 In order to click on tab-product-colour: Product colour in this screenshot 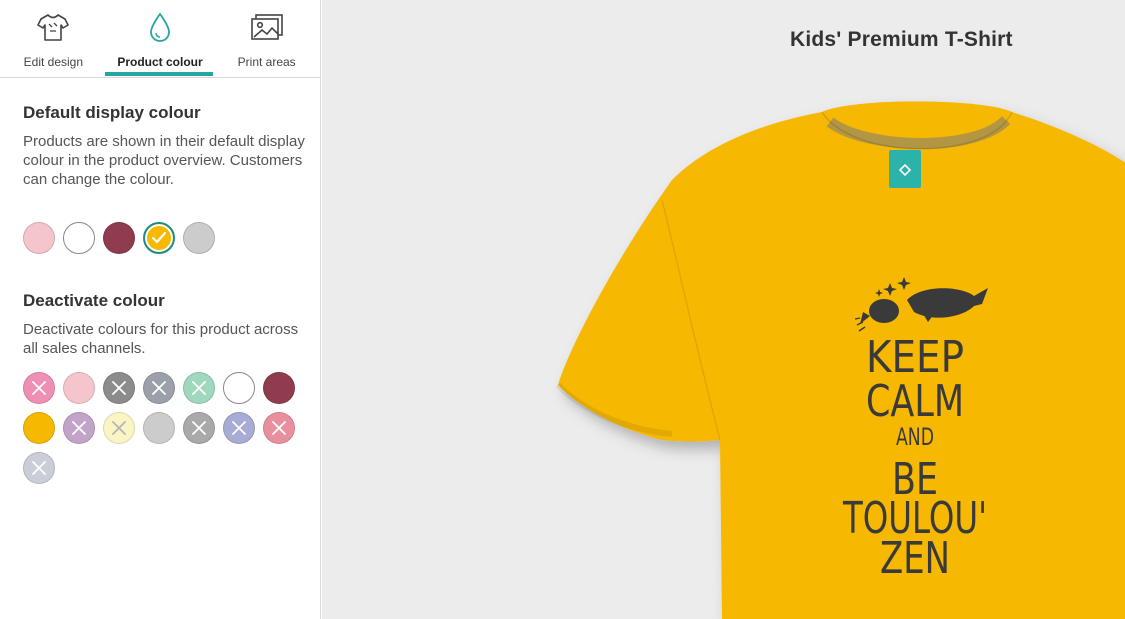, I will do `click(160, 38)`.